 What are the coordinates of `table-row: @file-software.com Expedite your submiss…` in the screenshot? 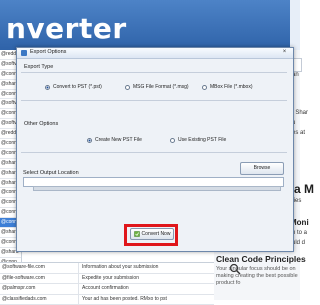 It's located at (107, 279).